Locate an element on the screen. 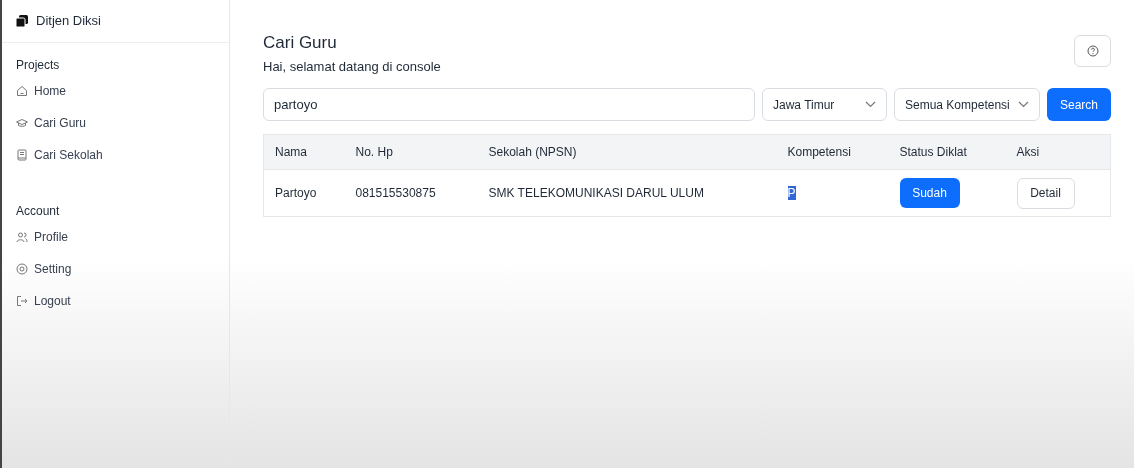  search-field: partoyo is located at coordinates (509, 104).